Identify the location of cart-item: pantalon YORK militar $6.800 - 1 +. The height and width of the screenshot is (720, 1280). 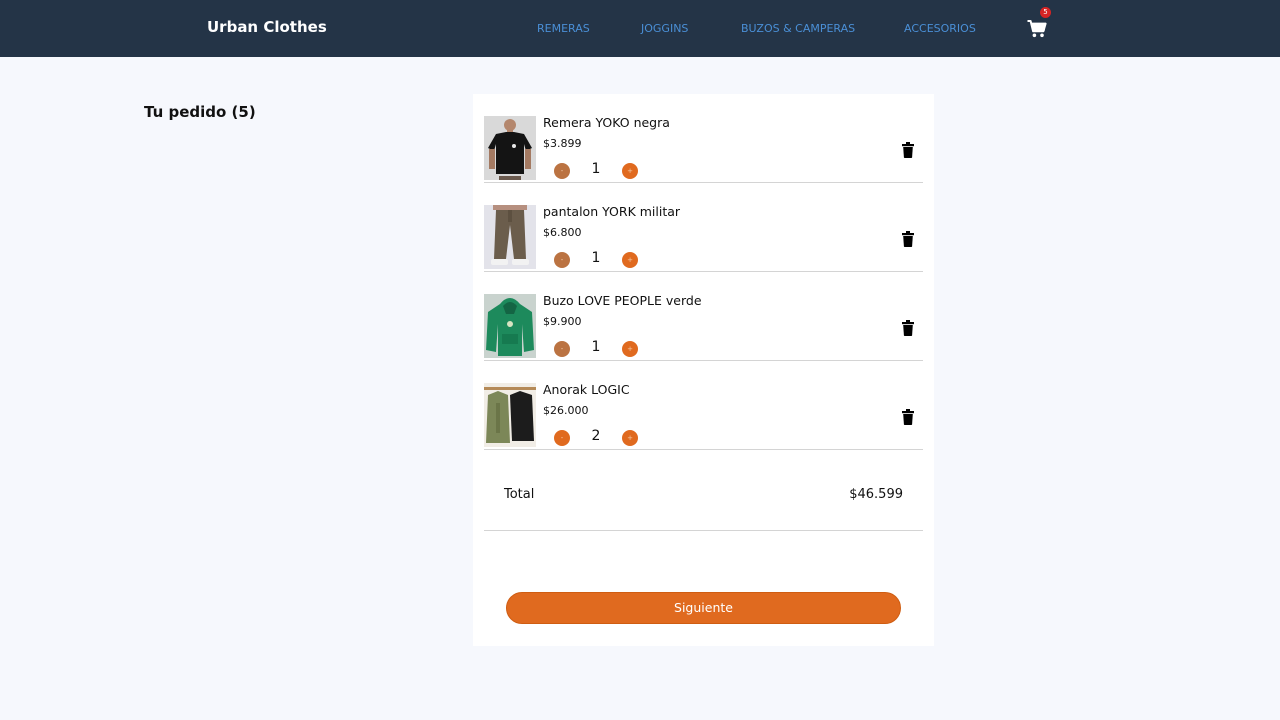
(703, 227).